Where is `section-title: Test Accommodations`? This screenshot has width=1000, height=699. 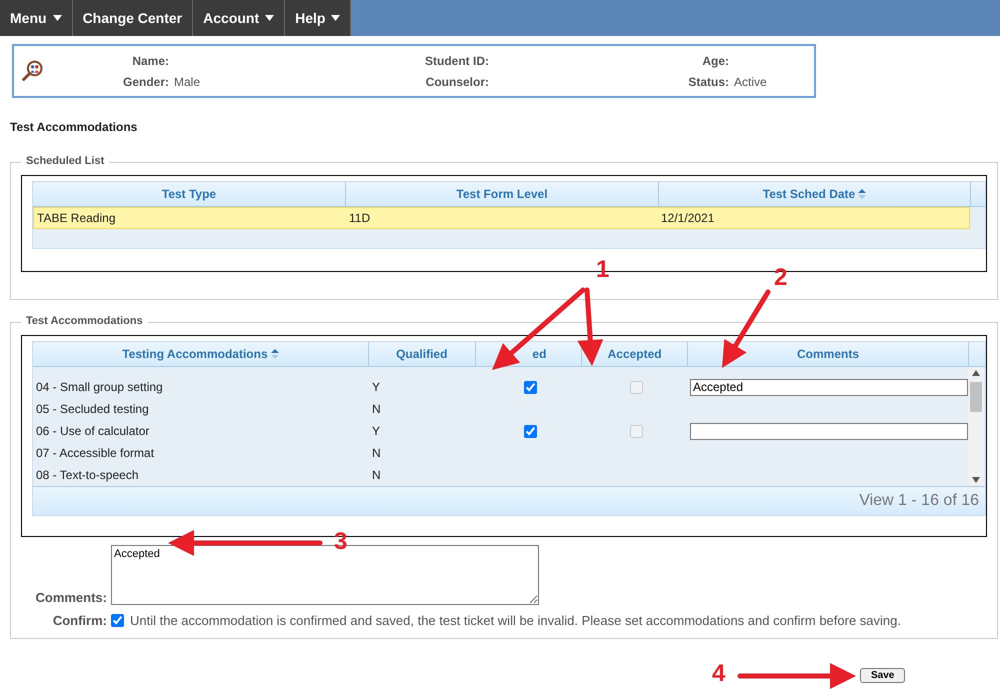 section-title: Test Accommodations is located at coordinates (74, 127).